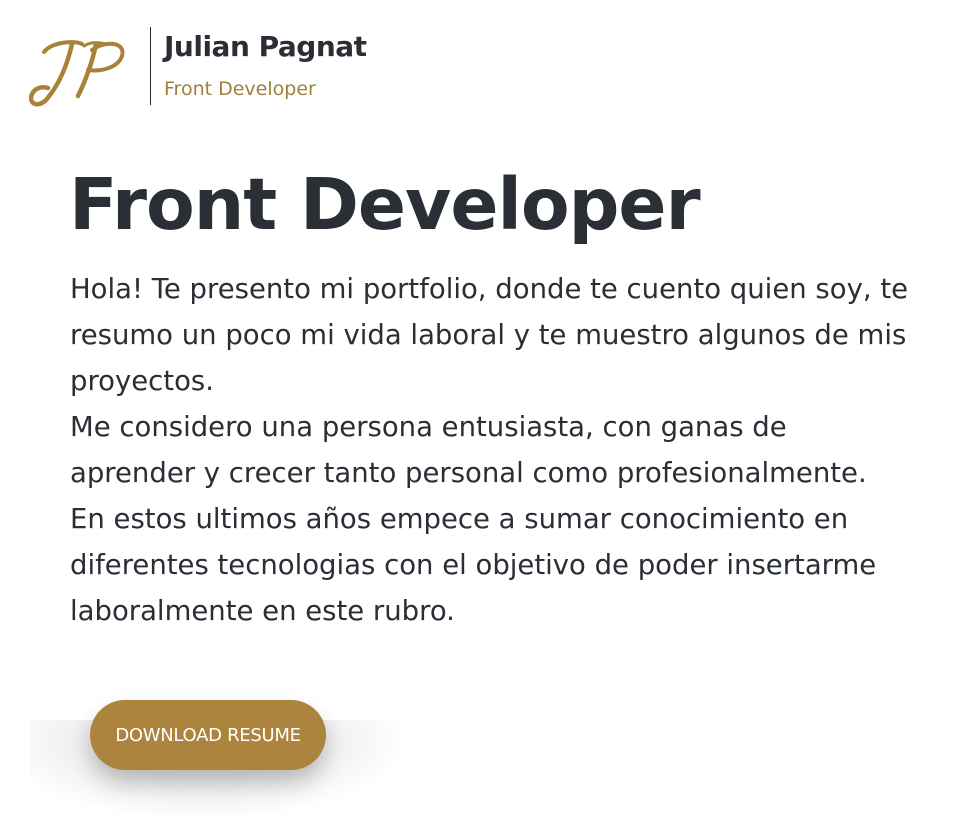 Image resolution: width=974 pixels, height=822 pixels. I want to click on jp-logo, so click(78, 70).